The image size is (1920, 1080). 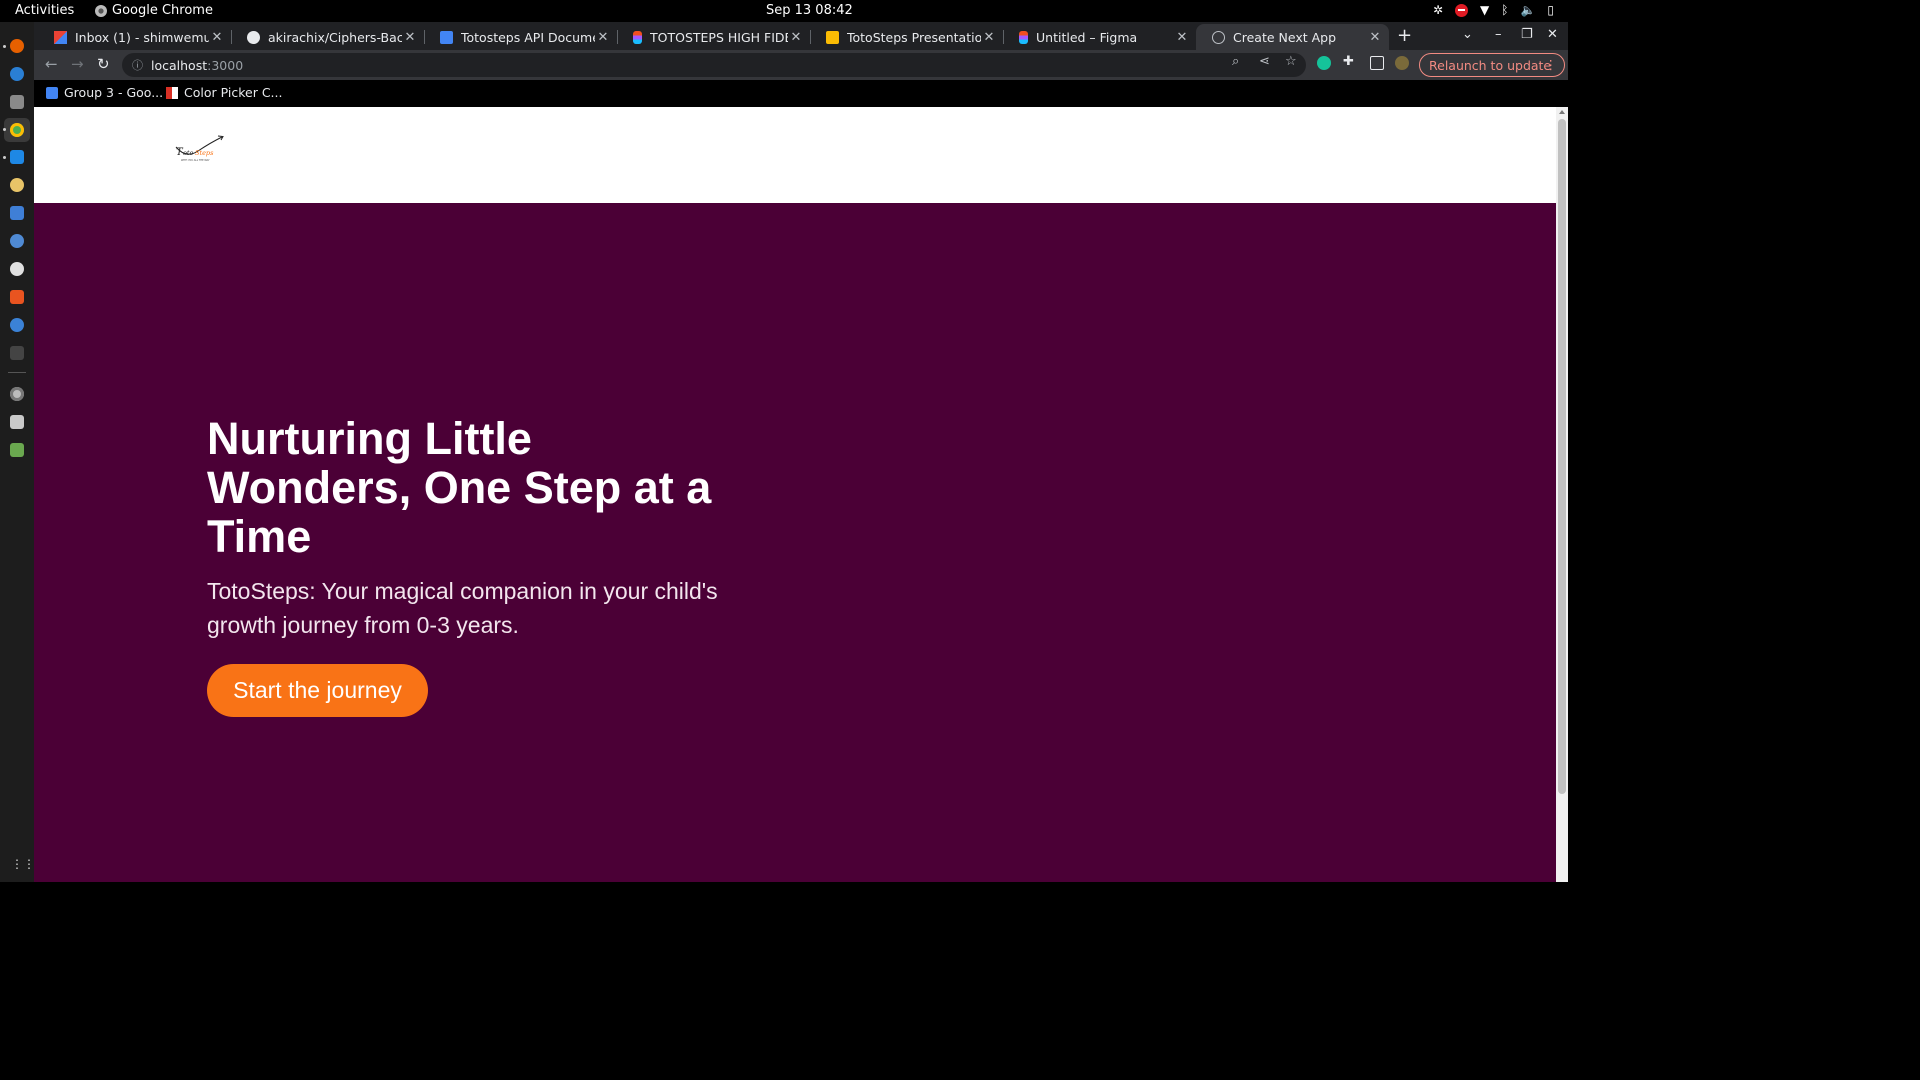 I want to click on tab-presentation: TotoSteps Presentation - ✕, so click(x=906, y=37).